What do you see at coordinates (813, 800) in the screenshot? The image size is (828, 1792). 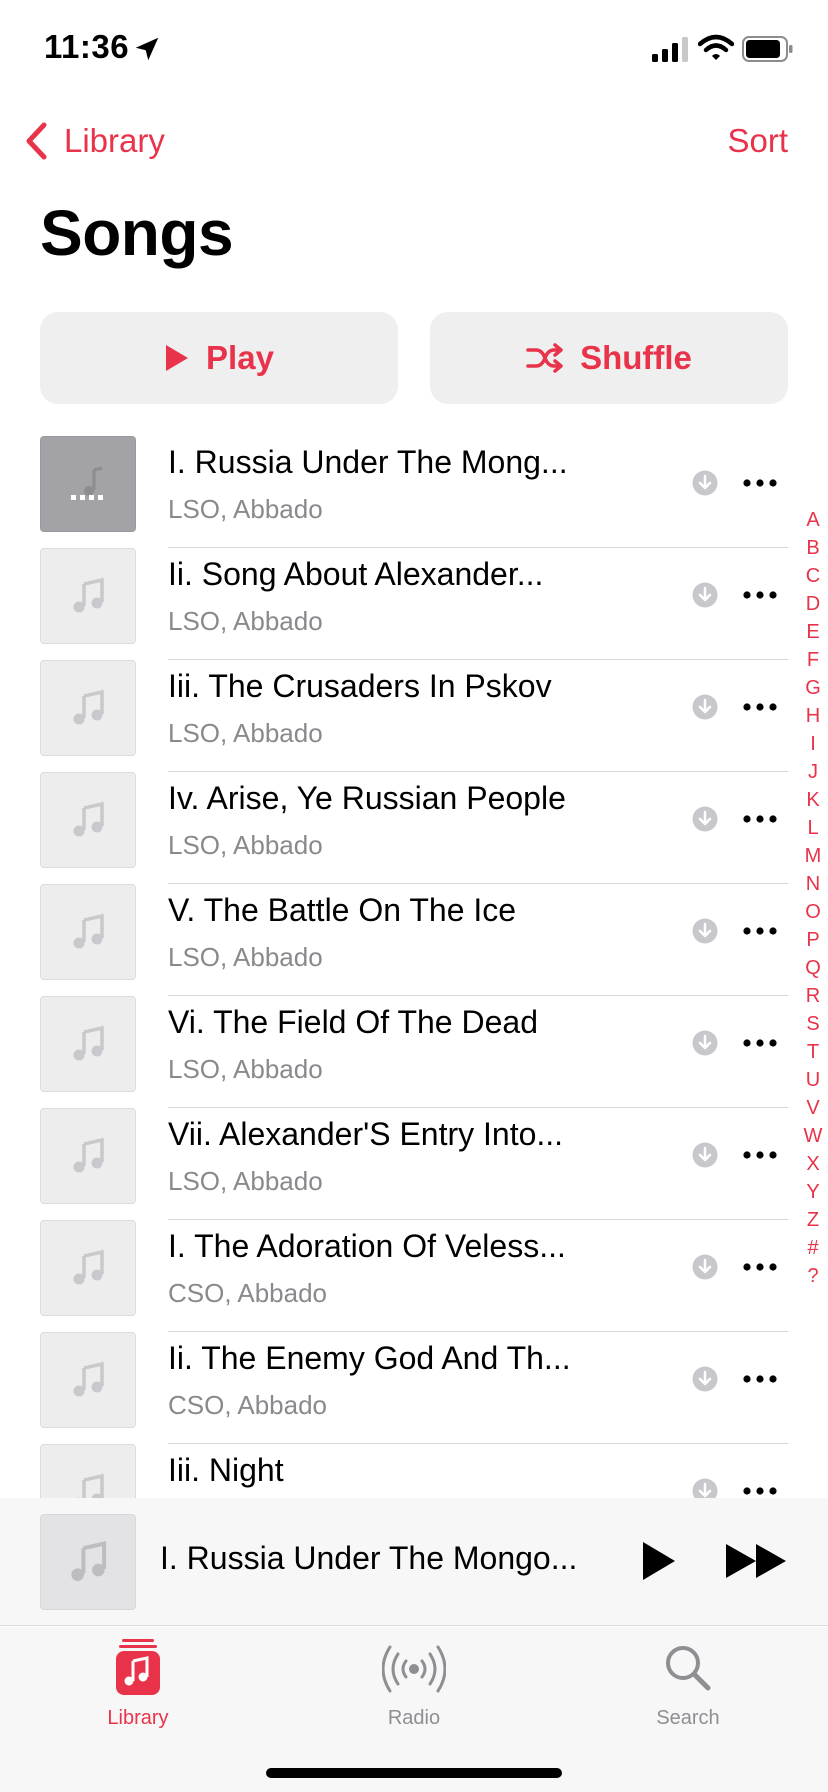 I see `index-letter-k: K` at bounding box center [813, 800].